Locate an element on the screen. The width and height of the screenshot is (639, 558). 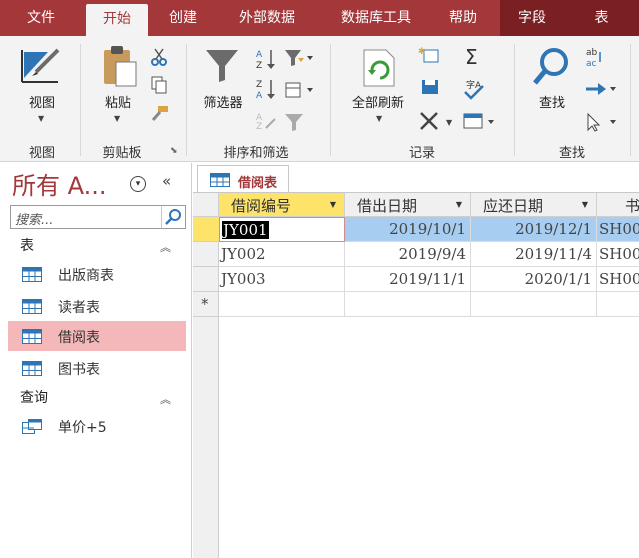
select-icon is located at coordinates (601, 122).